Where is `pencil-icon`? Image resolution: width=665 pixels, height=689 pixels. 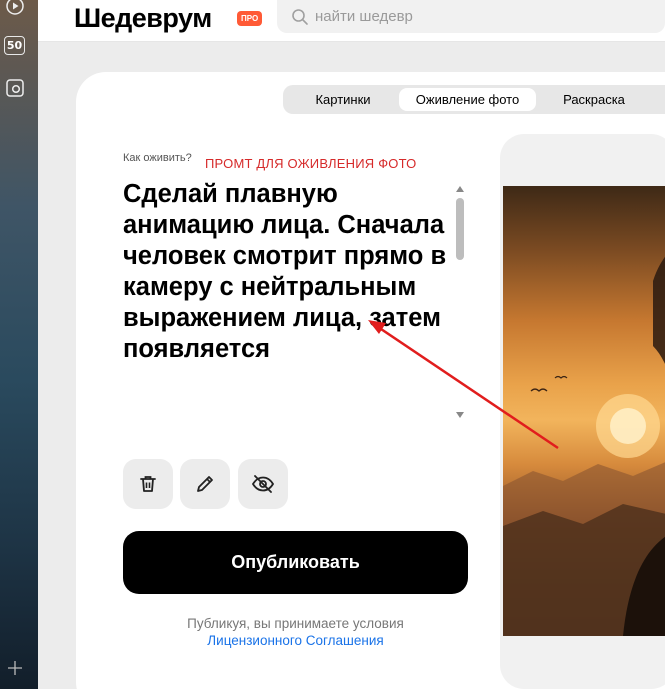 pencil-icon is located at coordinates (205, 484).